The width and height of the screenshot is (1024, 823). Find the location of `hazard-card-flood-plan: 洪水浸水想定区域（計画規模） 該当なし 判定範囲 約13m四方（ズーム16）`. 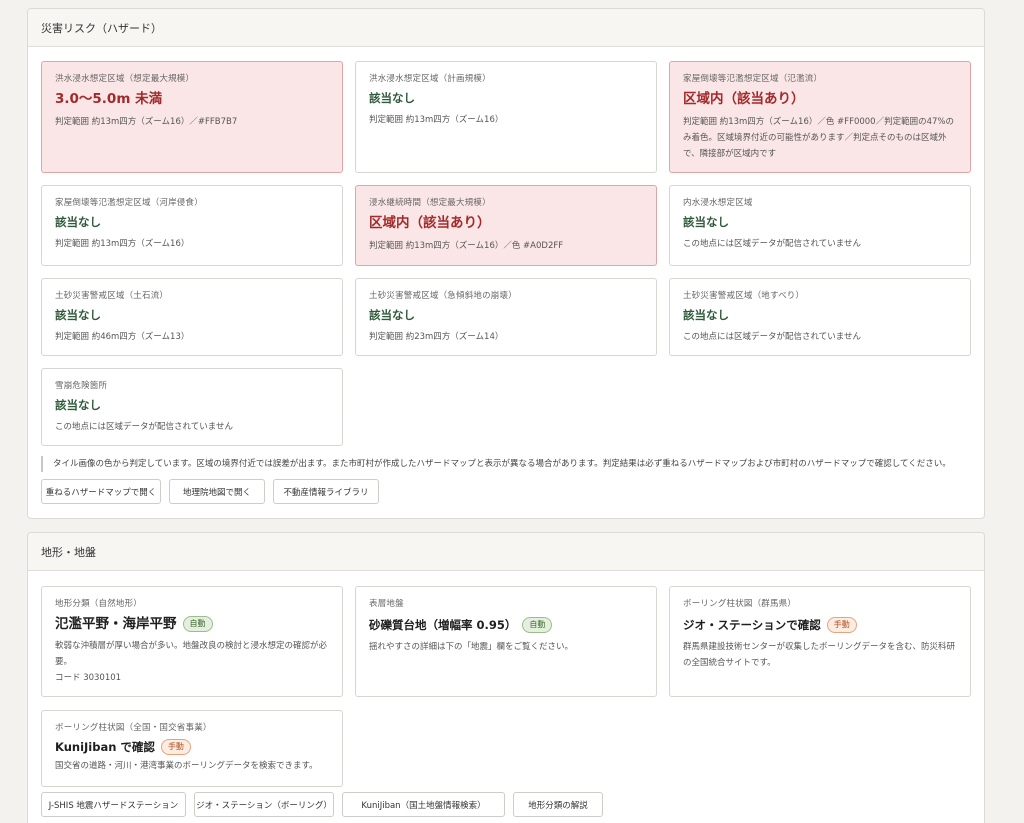

hazard-card-flood-plan: 洪水浸水想定区域（計画規模） 該当なし 判定範囲 約13m四方（ズーム16） is located at coordinates (506, 117).